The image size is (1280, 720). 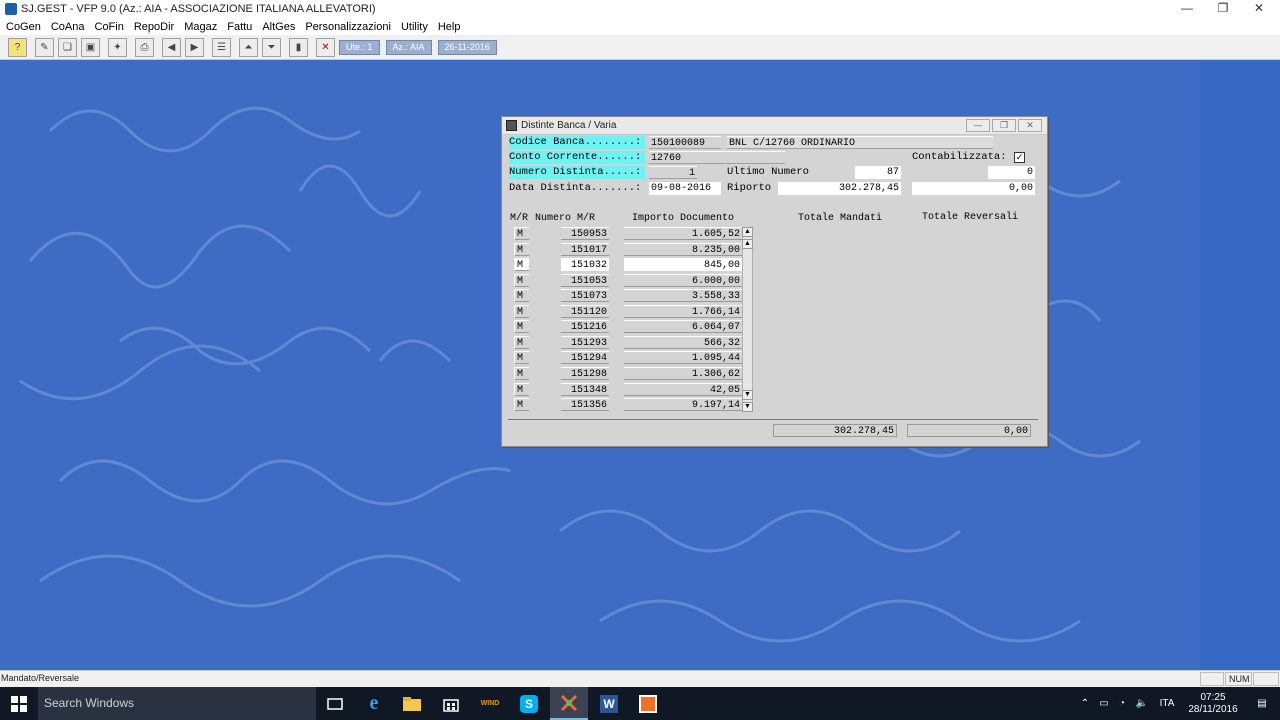 What do you see at coordinates (23, 27) in the screenshot?
I see `menu-cogen: CoGen` at bounding box center [23, 27].